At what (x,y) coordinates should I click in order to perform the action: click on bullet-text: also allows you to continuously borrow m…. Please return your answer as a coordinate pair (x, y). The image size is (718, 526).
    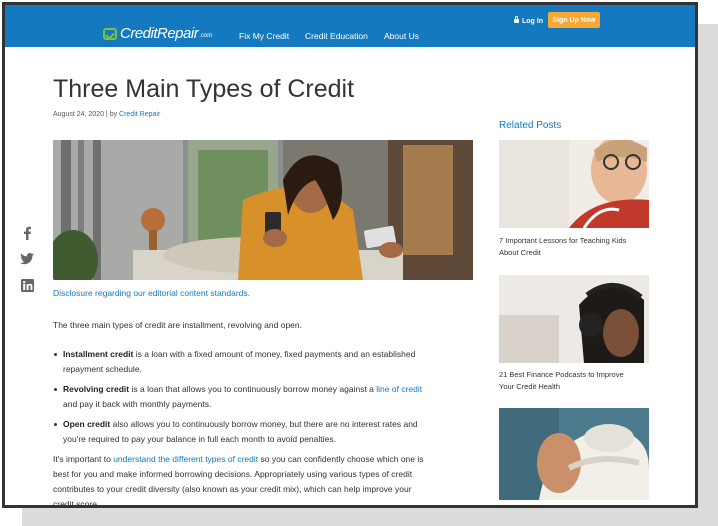
    Looking at the image, I should click on (264, 424).